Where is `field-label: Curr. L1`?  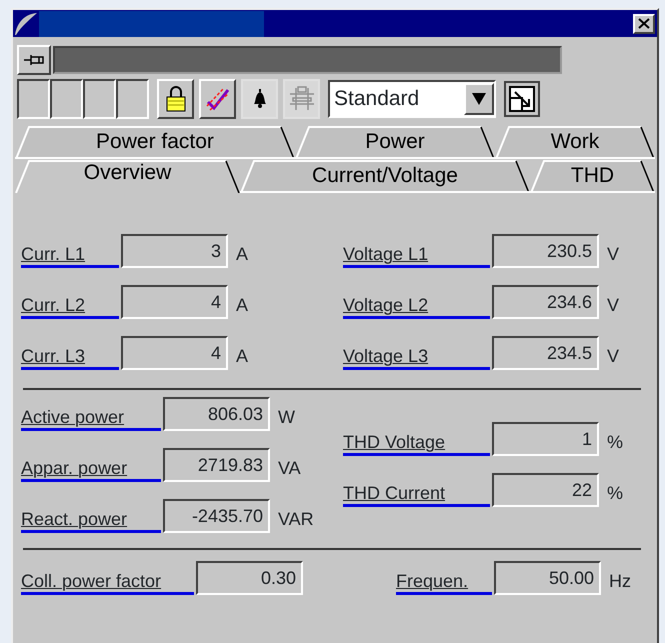
field-label: Curr. L1 is located at coordinates (70, 255).